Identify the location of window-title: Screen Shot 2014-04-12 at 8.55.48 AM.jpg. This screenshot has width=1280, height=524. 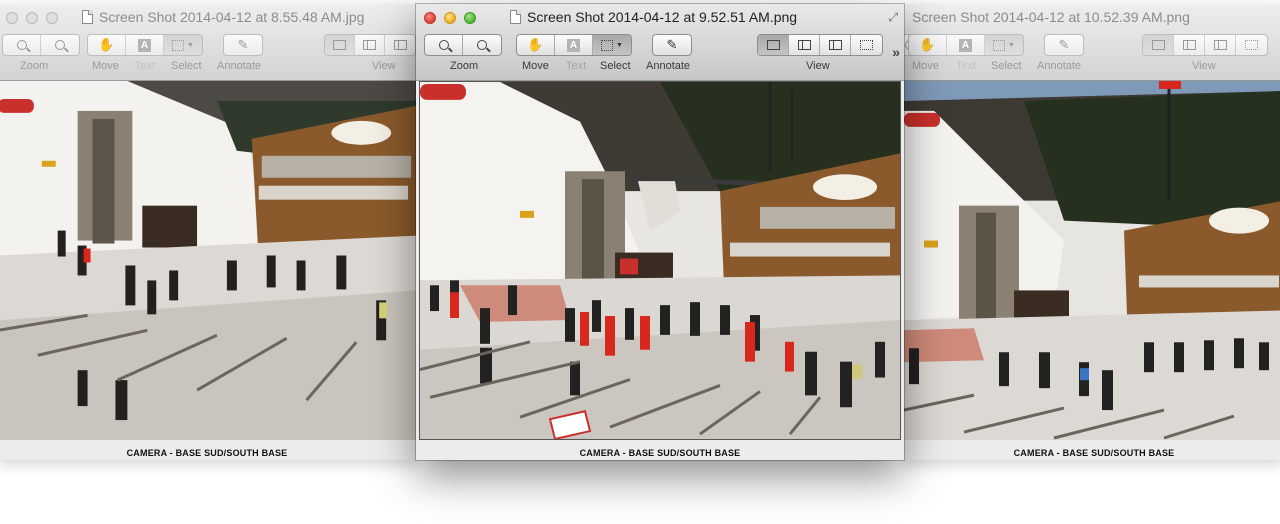
(223, 17).